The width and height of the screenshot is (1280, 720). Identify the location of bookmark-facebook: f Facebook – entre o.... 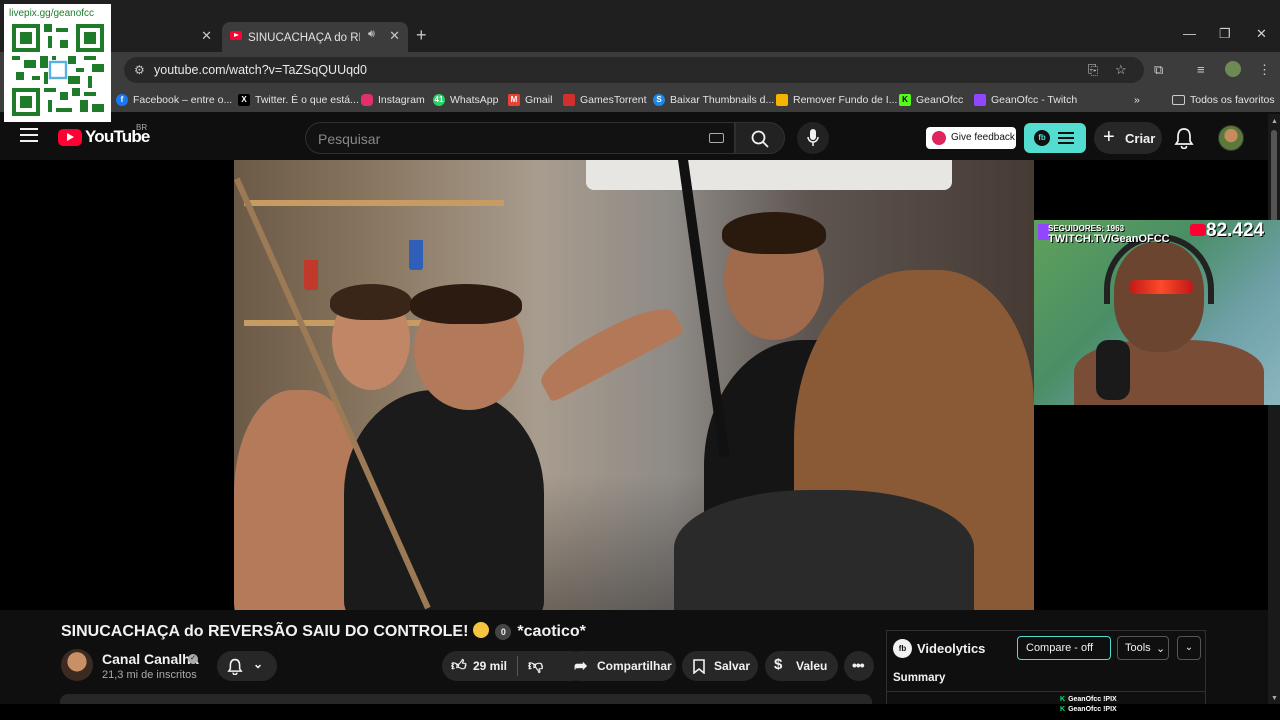
(174, 100).